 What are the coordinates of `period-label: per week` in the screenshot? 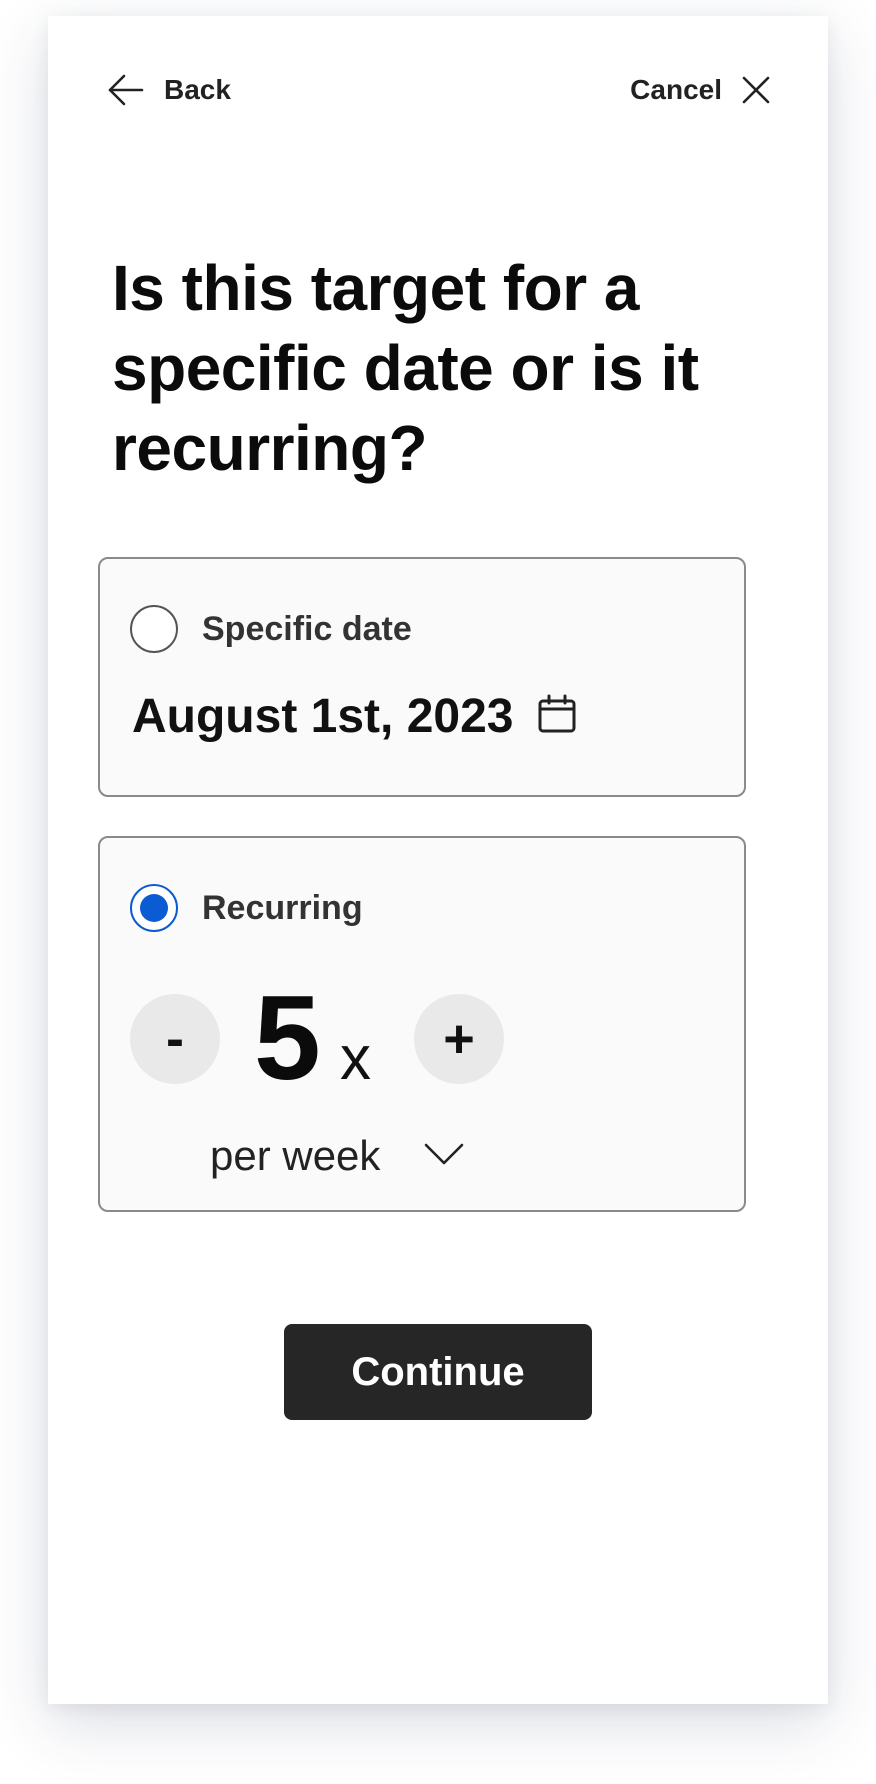 It's located at (295, 1155).